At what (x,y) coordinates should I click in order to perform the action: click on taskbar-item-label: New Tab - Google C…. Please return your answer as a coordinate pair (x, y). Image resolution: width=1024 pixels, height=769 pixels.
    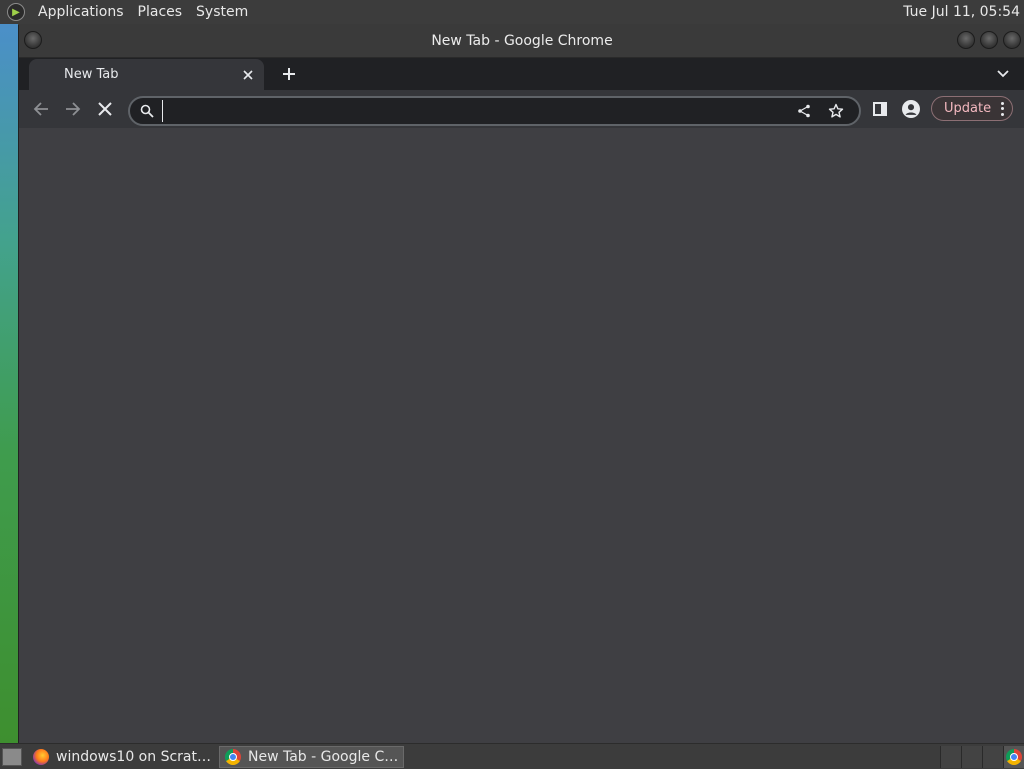
    Looking at the image, I should click on (323, 756).